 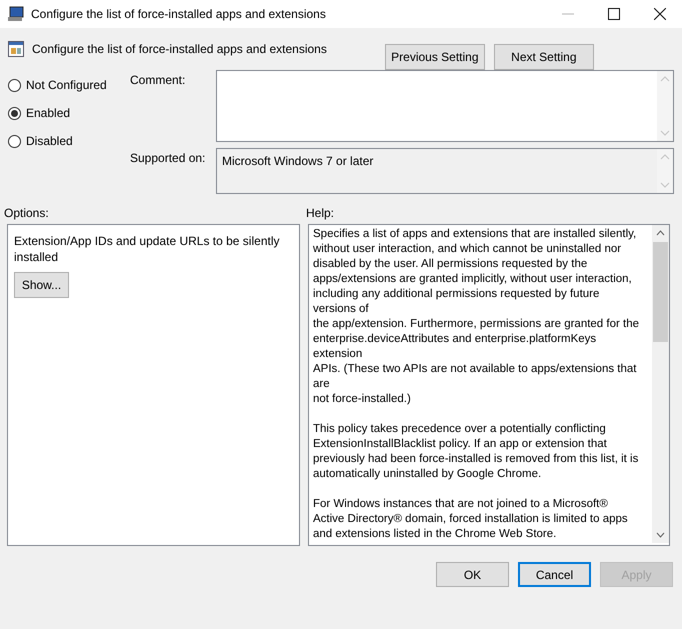 What do you see at coordinates (554, 574) in the screenshot?
I see `dialog-button: Cancel` at bounding box center [554, 574].